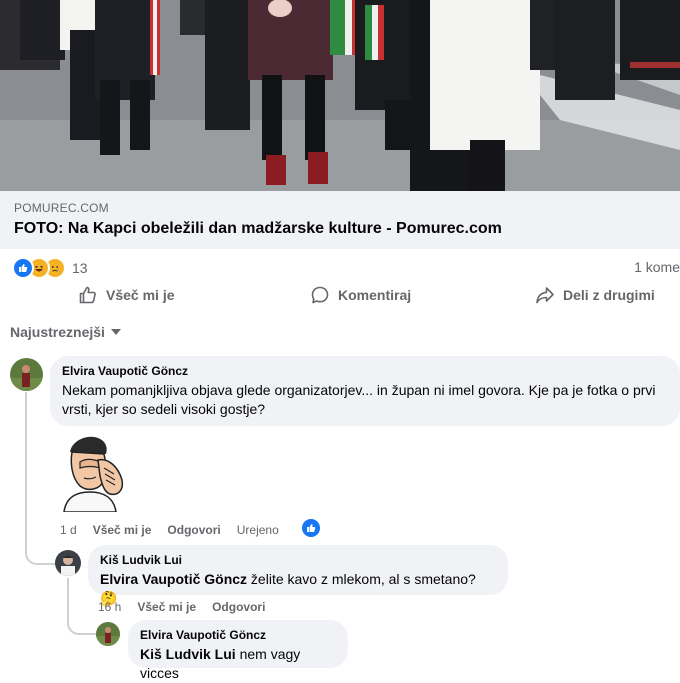 This screenshot has width=680, height=683. I want to click on link-domain: POMUREC.COM, so click(61, 208).